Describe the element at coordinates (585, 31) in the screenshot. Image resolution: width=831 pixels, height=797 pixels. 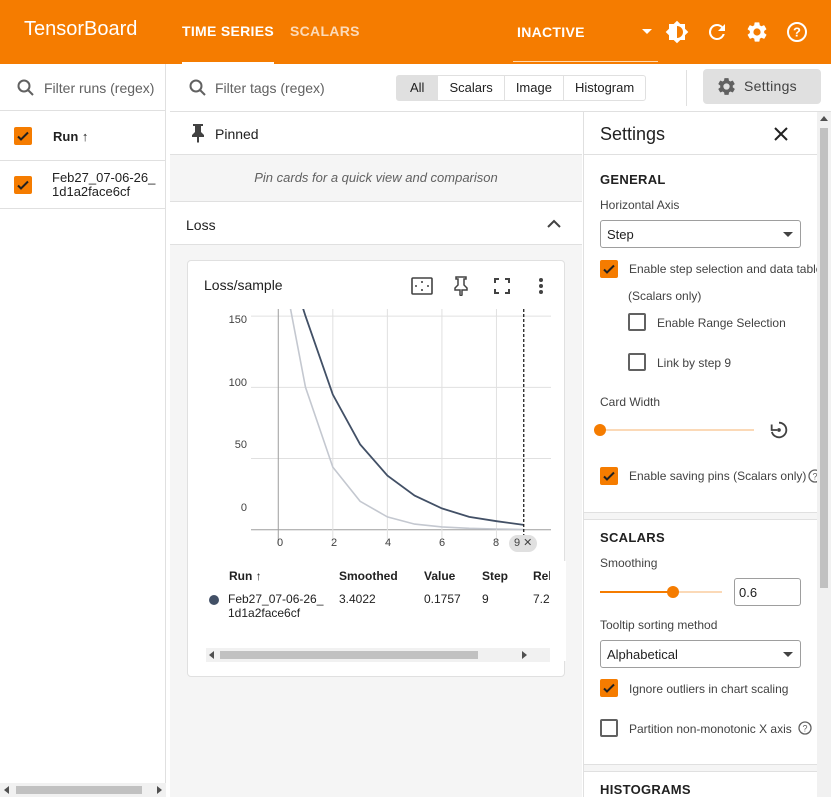
I see `plugin-status-select: INACTIVE` at that location.